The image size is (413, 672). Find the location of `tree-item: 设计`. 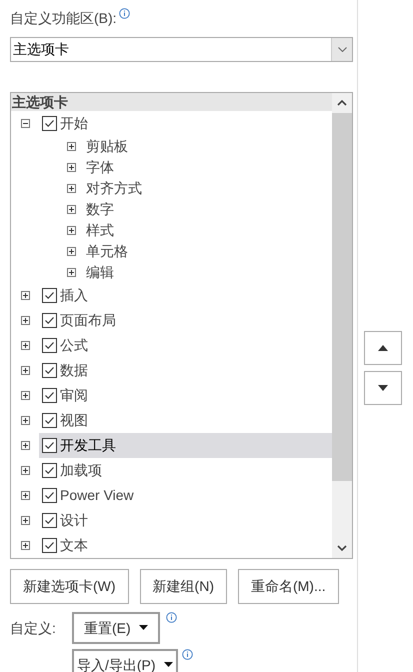

tree-item: 设计 is located at coordinates (185, 520).